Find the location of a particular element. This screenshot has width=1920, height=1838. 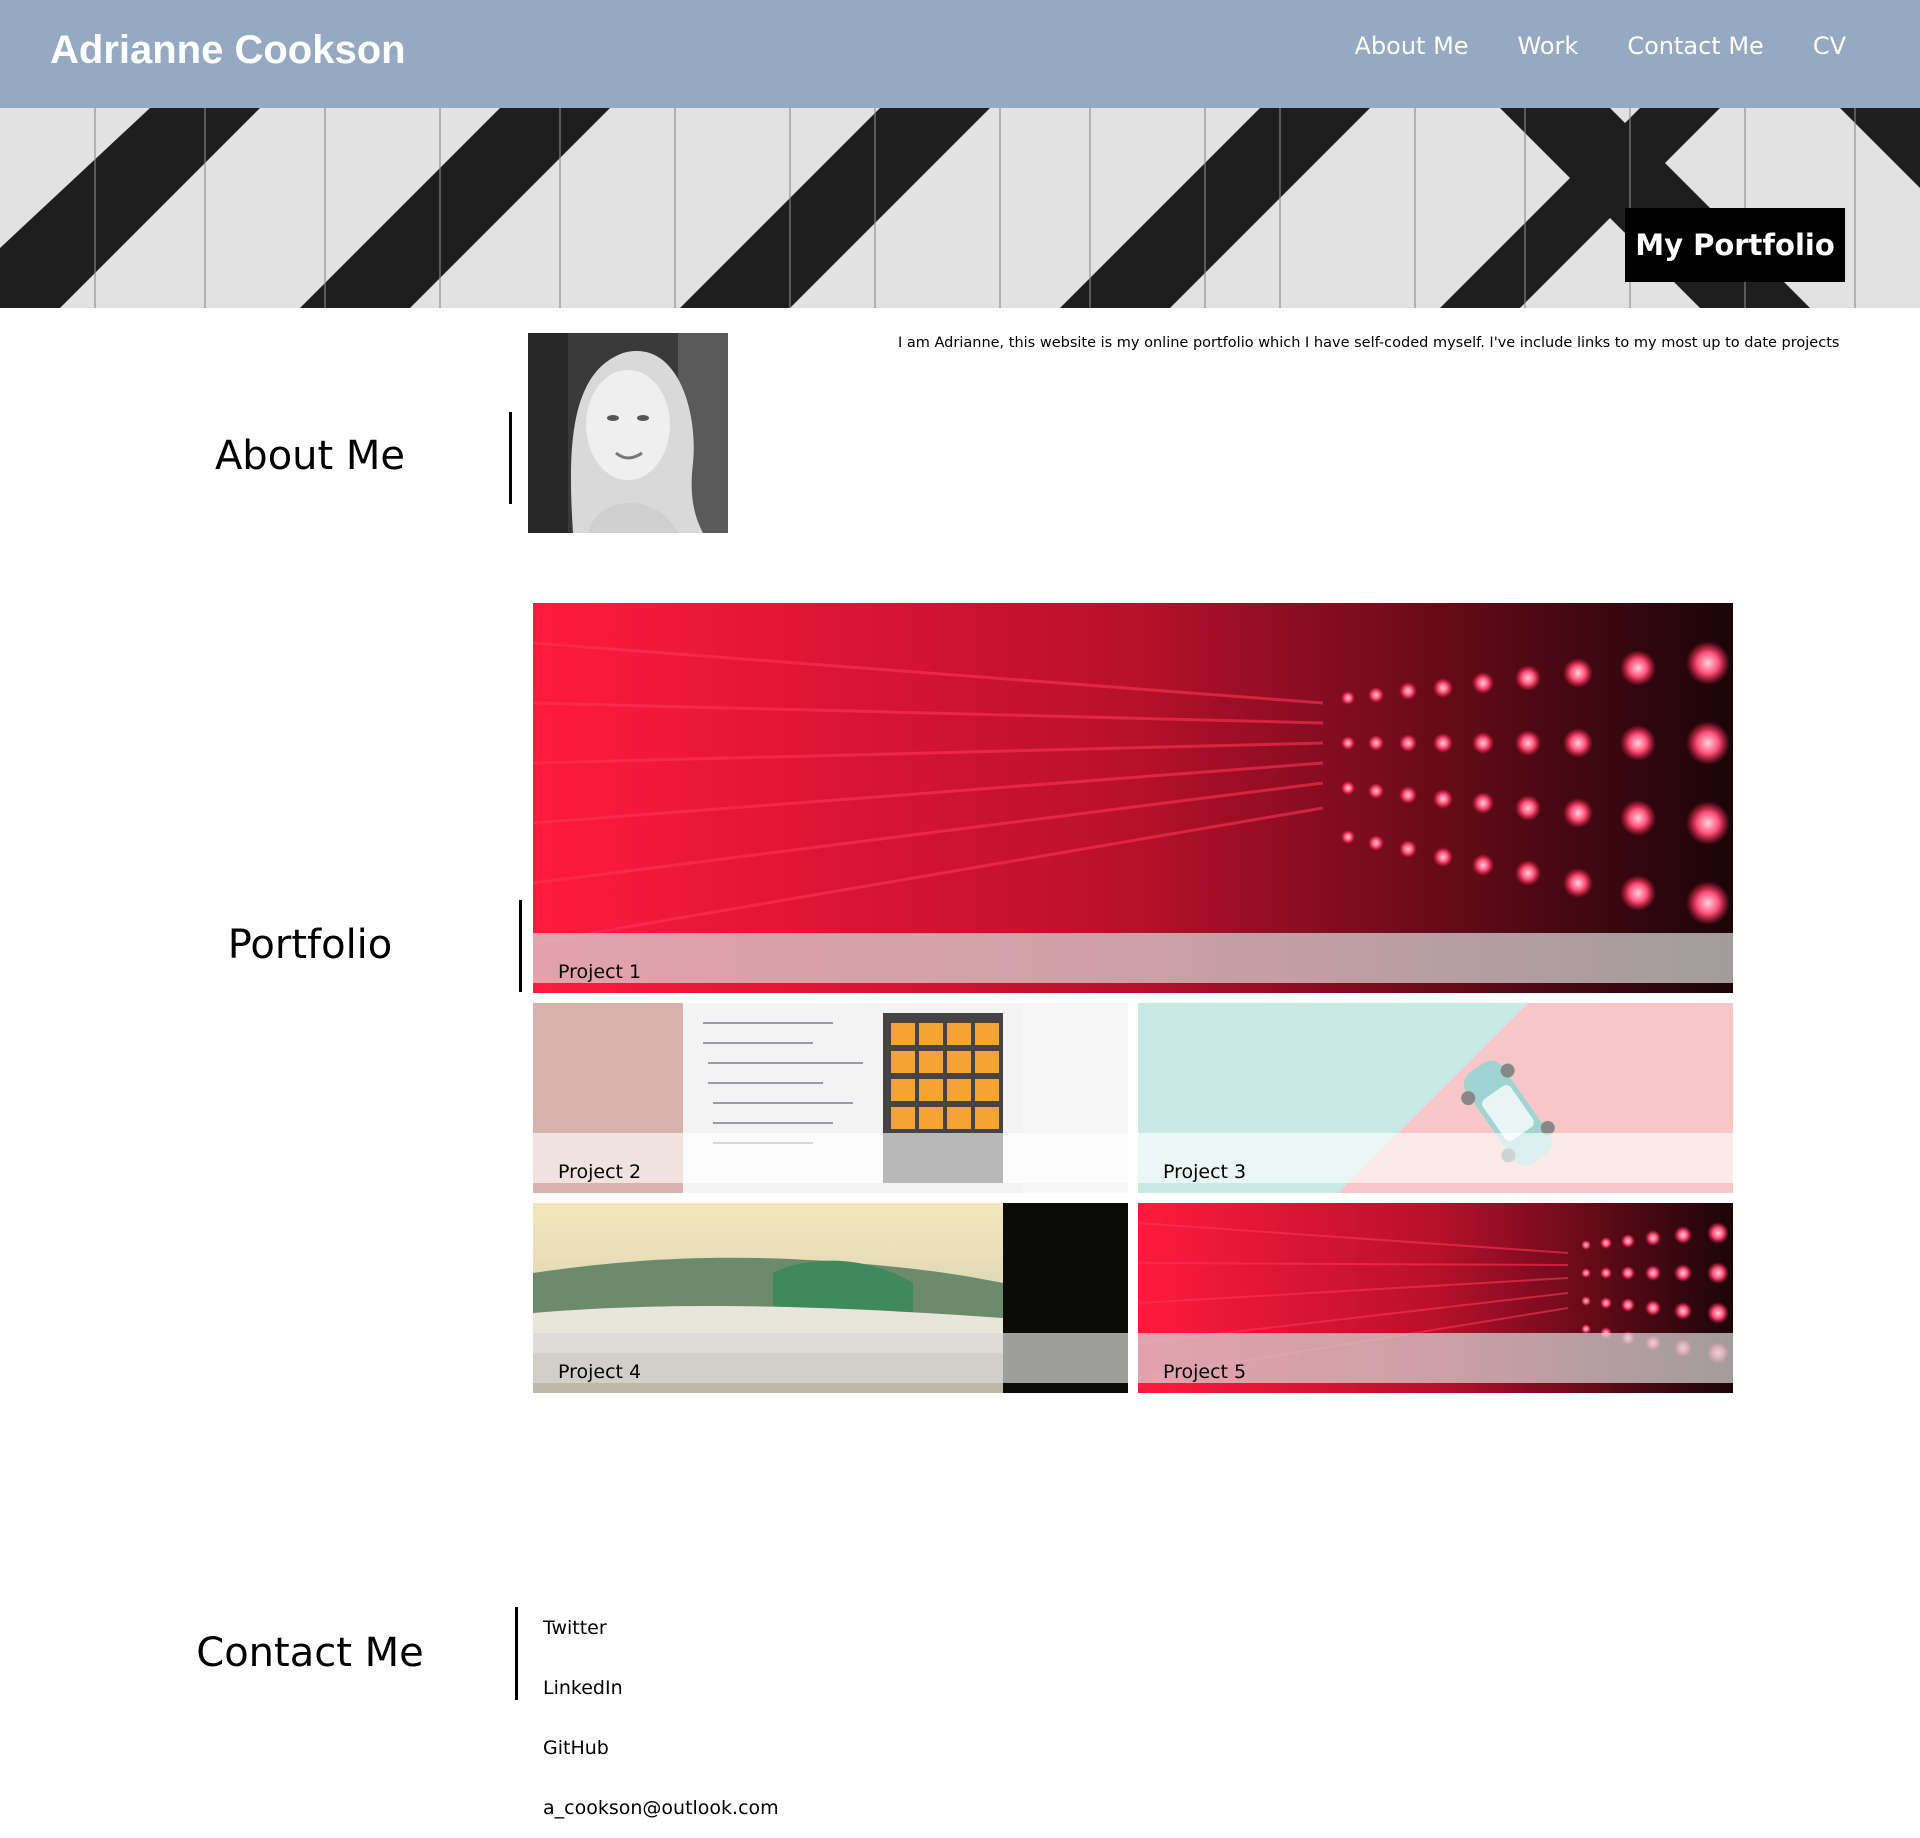

project-4-card: Project 4 is located at coordinates (830, 1298).